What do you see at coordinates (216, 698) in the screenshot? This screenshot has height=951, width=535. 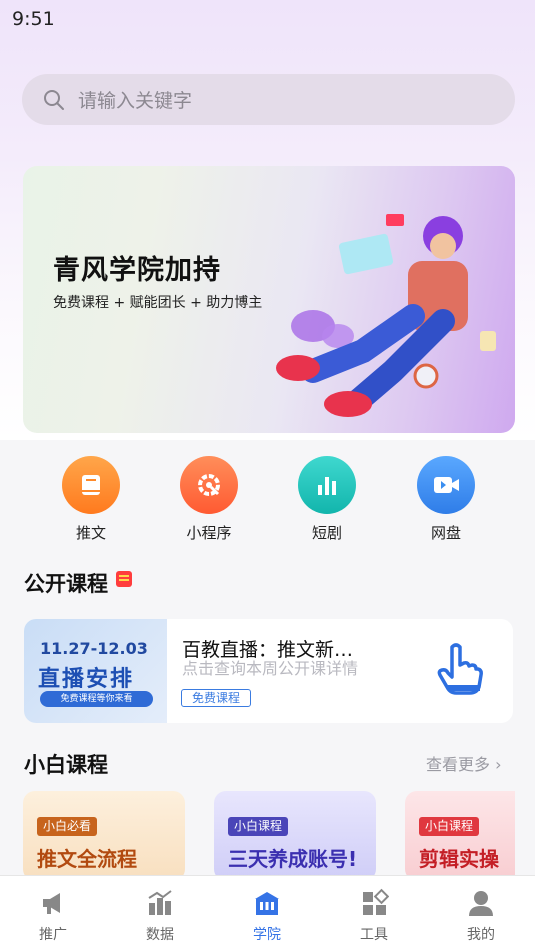 I see `course-tag: 免费课程` at bounding box center [216, 698].